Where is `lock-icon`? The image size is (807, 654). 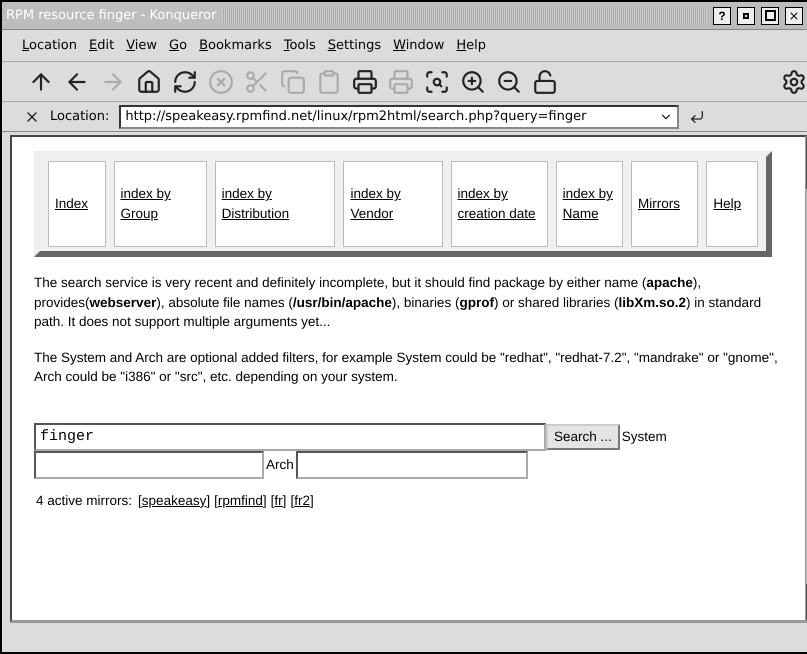 lock-icon is located at coordinates (545, 81).